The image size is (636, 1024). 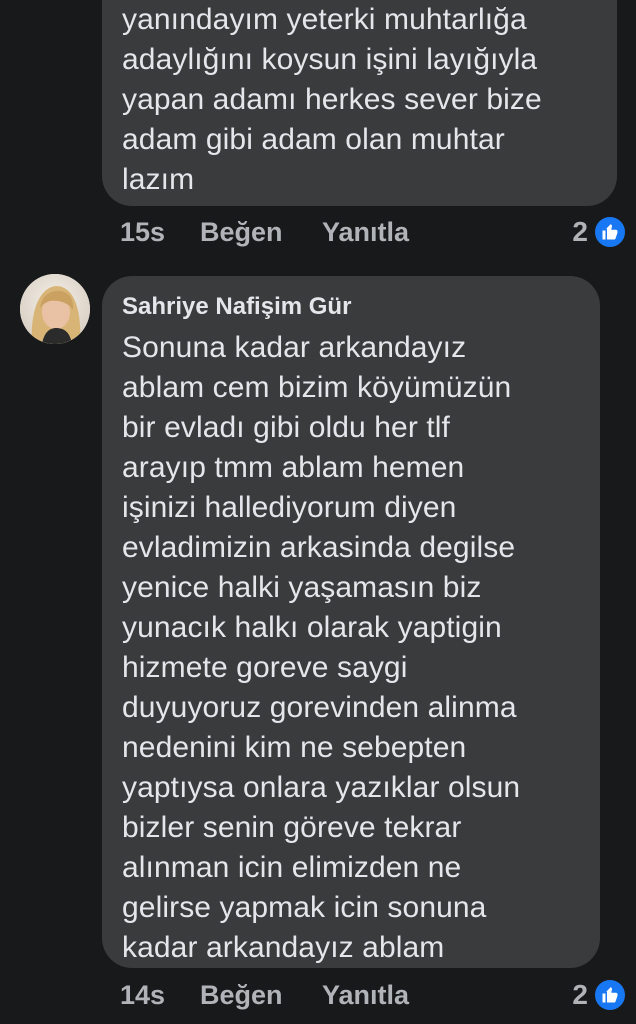 What do you see at coordinates (160, 232) in the screenshot?
I see `comment-timestamp: 15s` at bounding box center [160, 232].